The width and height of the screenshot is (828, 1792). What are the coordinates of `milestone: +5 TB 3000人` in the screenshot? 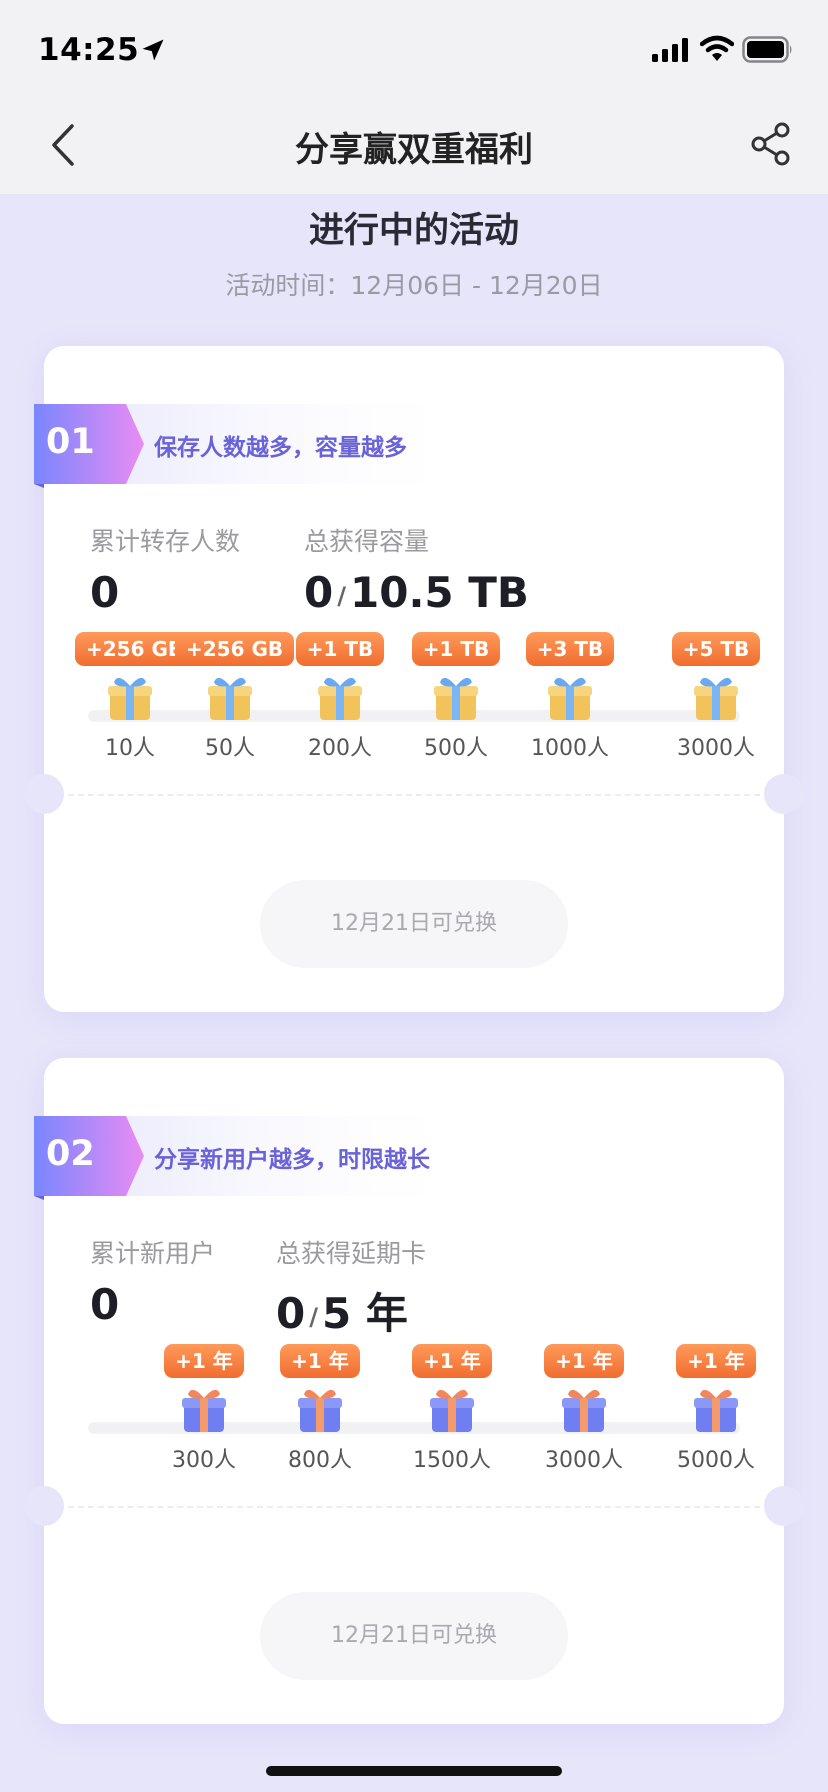 It's located at (716, 697).